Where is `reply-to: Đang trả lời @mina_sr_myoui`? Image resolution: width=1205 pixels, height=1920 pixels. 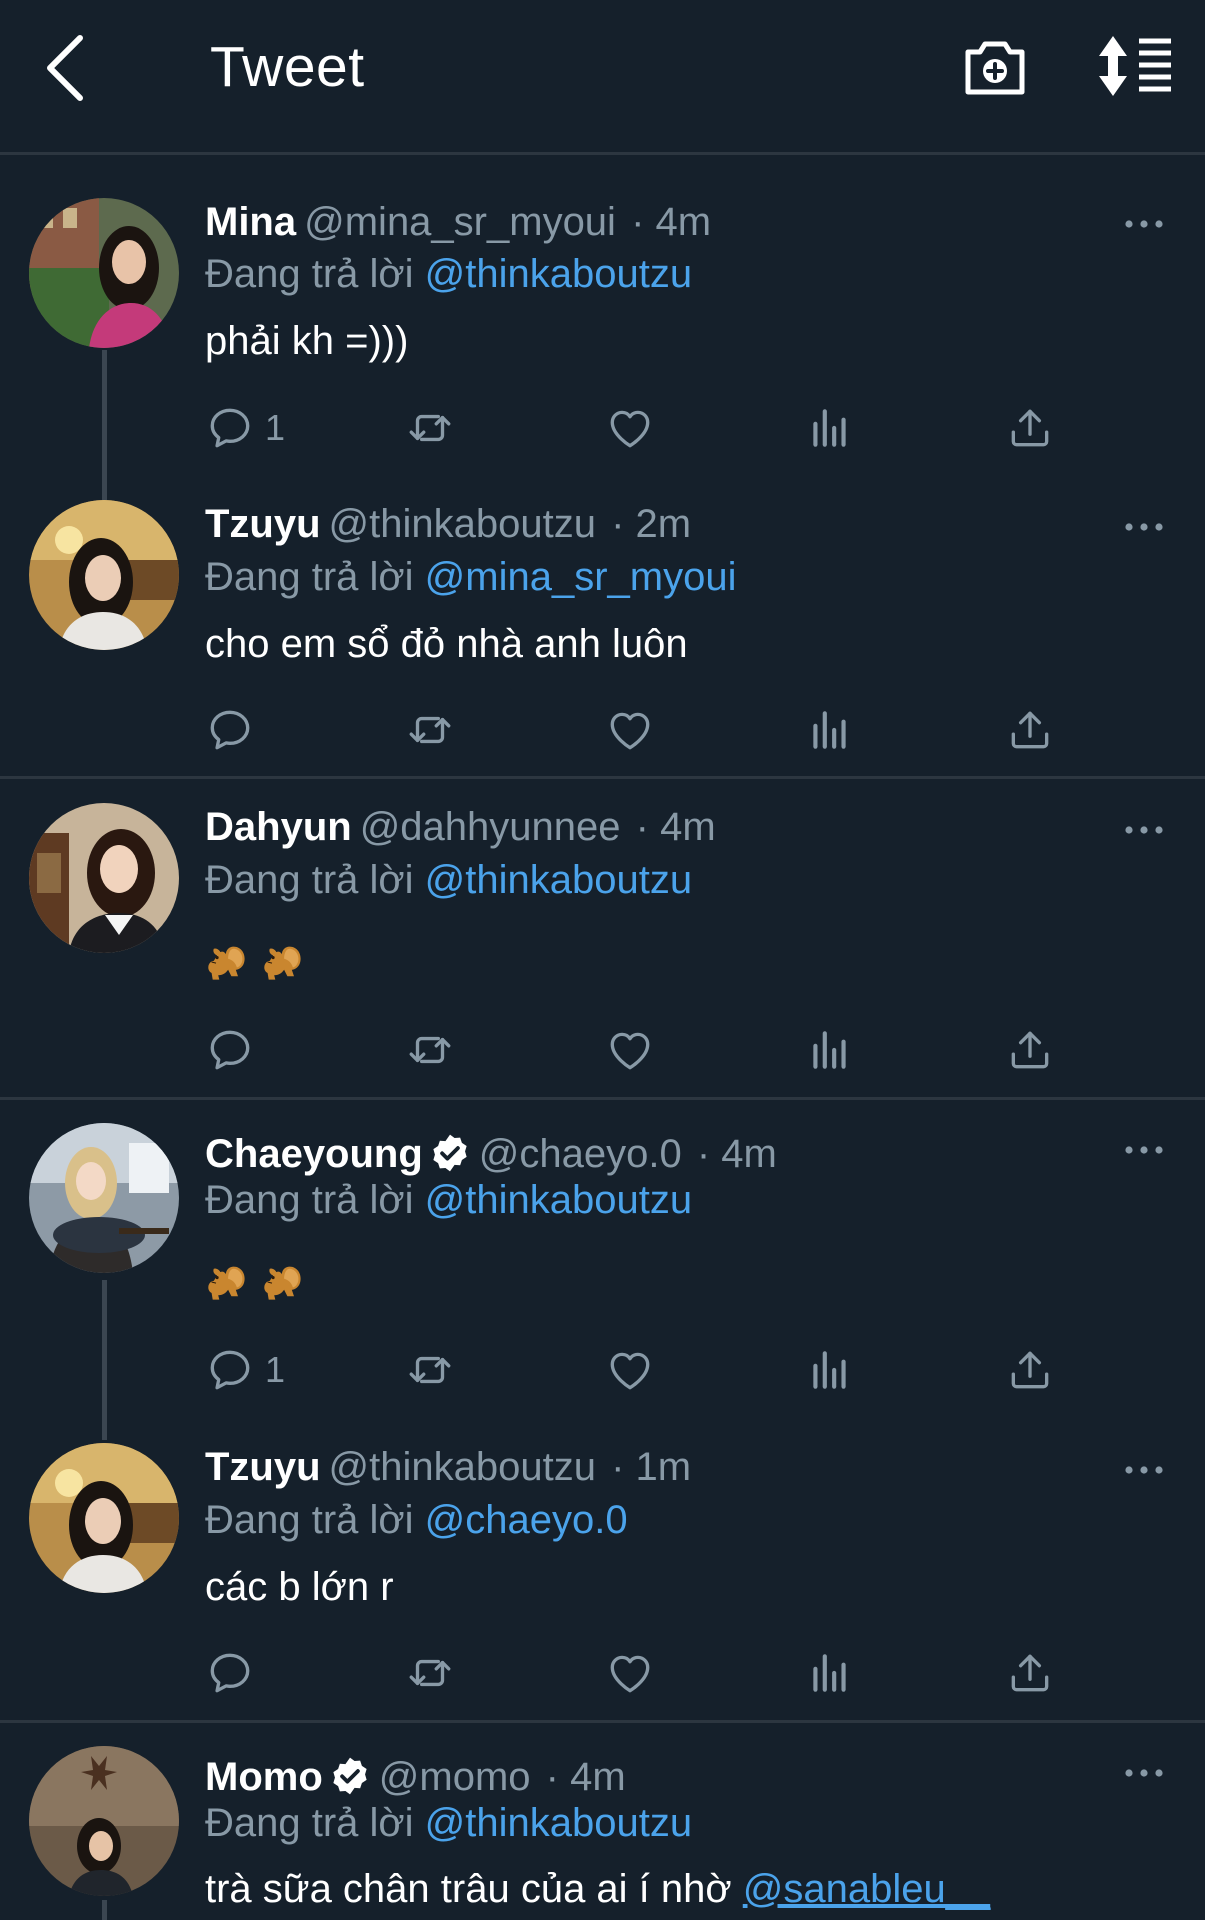
reply-to: Đang trả lời @mina_sr_myoui is located at coordinates (471, 577).